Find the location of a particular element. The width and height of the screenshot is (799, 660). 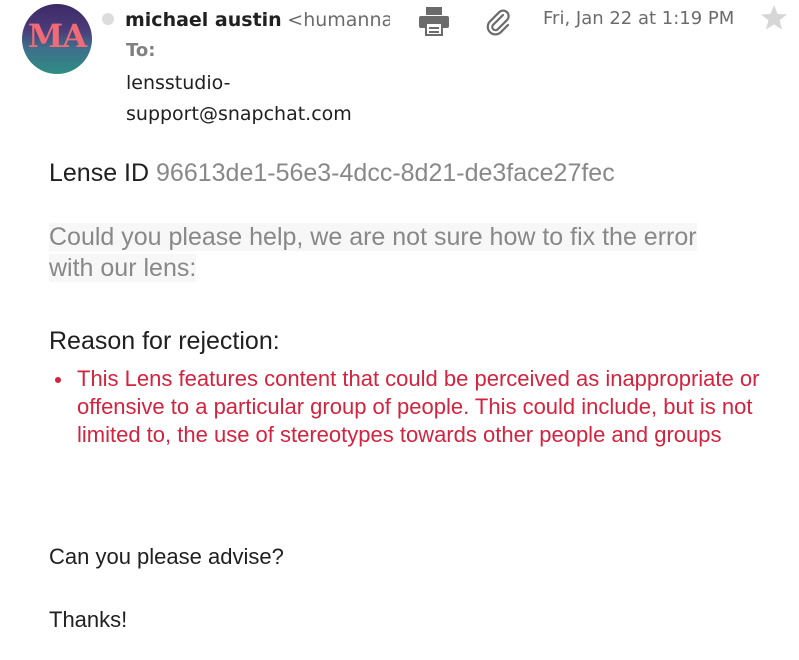

sign-off: Thanks! is located at coordinates (88, 619).